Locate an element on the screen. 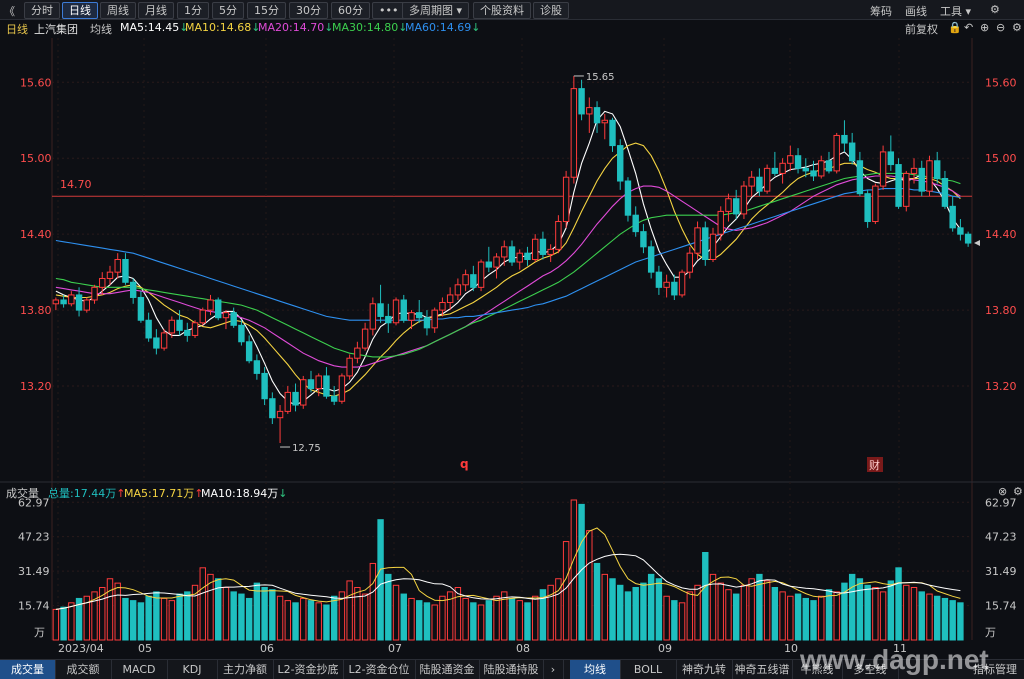  volume-unit-left: 万 is located at coordinates (39, 632).